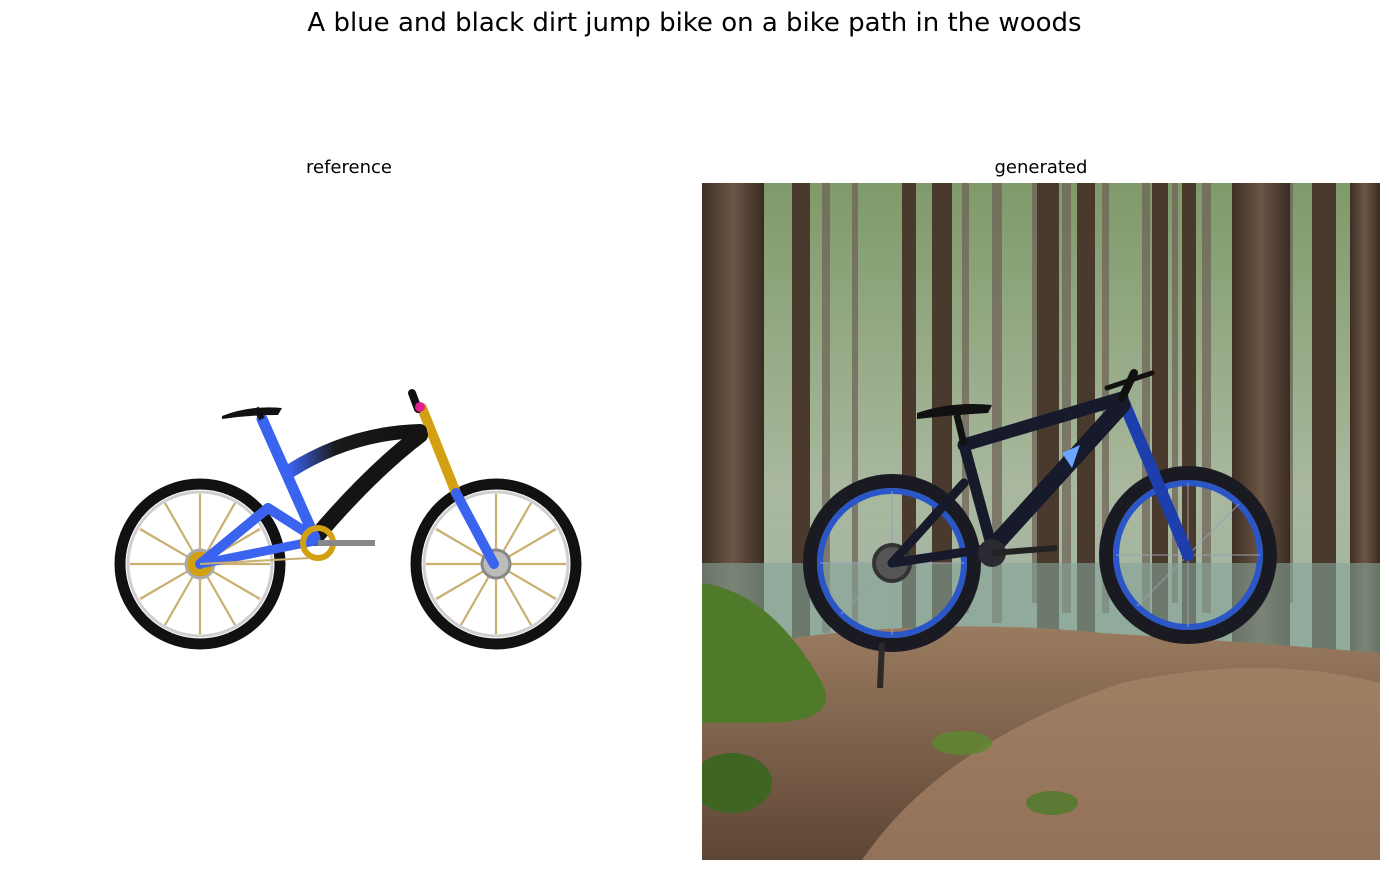 Image resolution: width=1389 pixels, height=870 pixels. I want to click on reference-bike-illustration, so click(348, 519).